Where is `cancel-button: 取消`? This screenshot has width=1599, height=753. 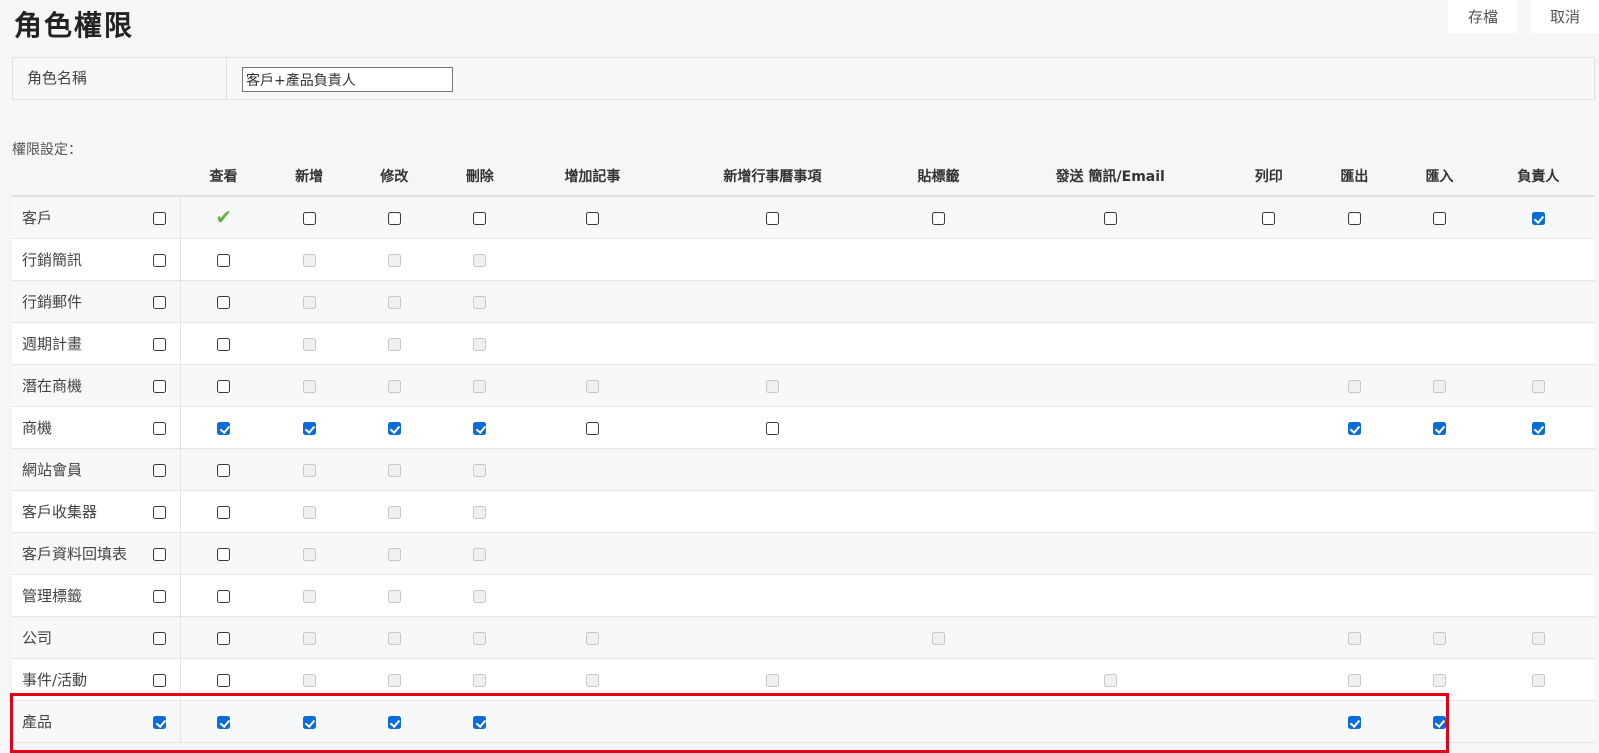 cancel-button: 取消 is located at coordinates (1564, 16).